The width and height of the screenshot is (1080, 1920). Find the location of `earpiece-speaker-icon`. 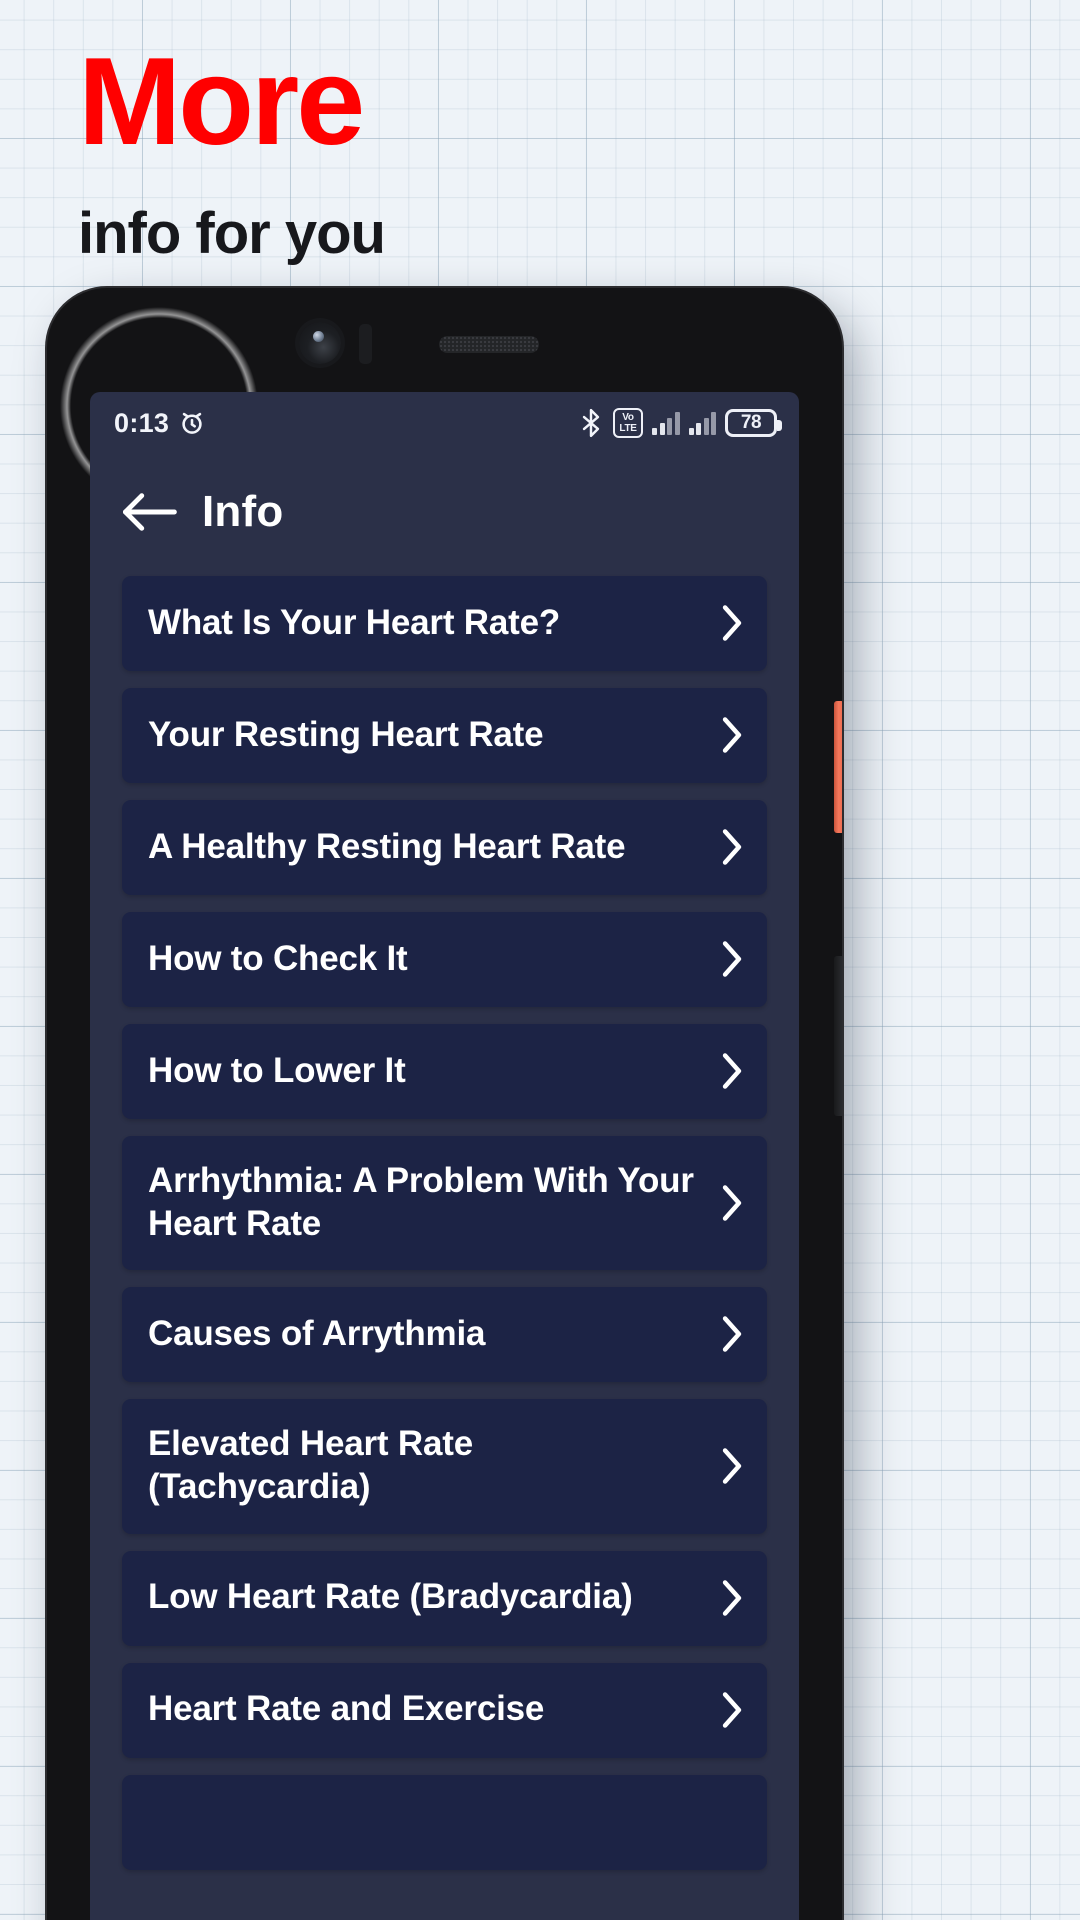

earpiece-speaker-icon is located at coordinates (489, 344).